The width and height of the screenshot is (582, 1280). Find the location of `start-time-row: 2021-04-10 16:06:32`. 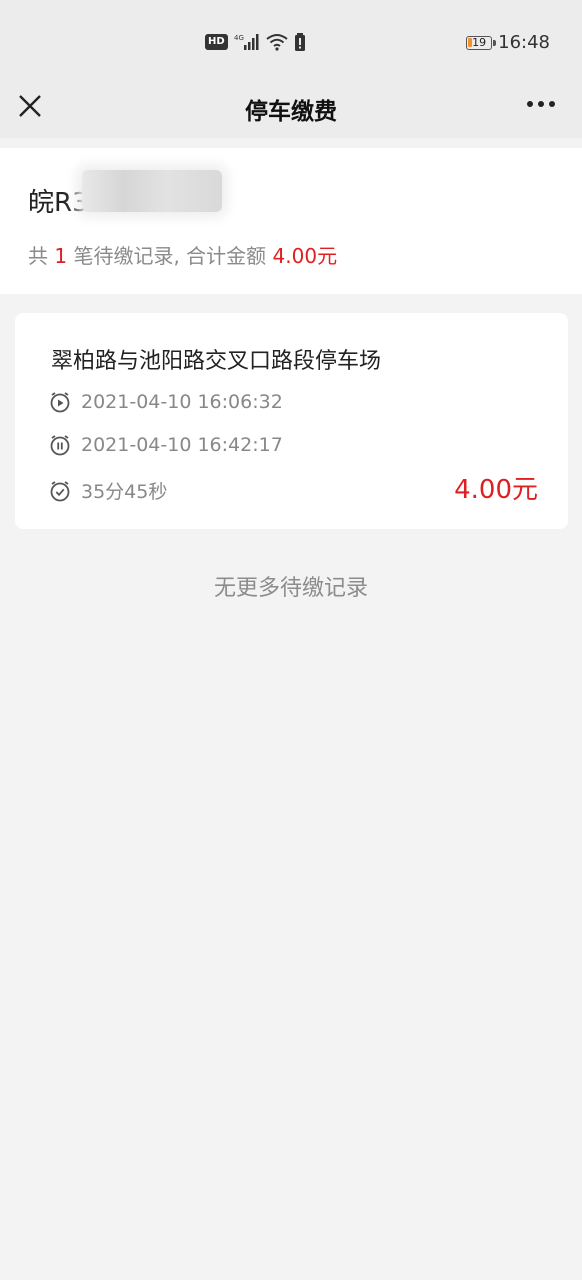

start-time-row: 2021-04-10 16:06:32 is located at coordinates (166, 402).